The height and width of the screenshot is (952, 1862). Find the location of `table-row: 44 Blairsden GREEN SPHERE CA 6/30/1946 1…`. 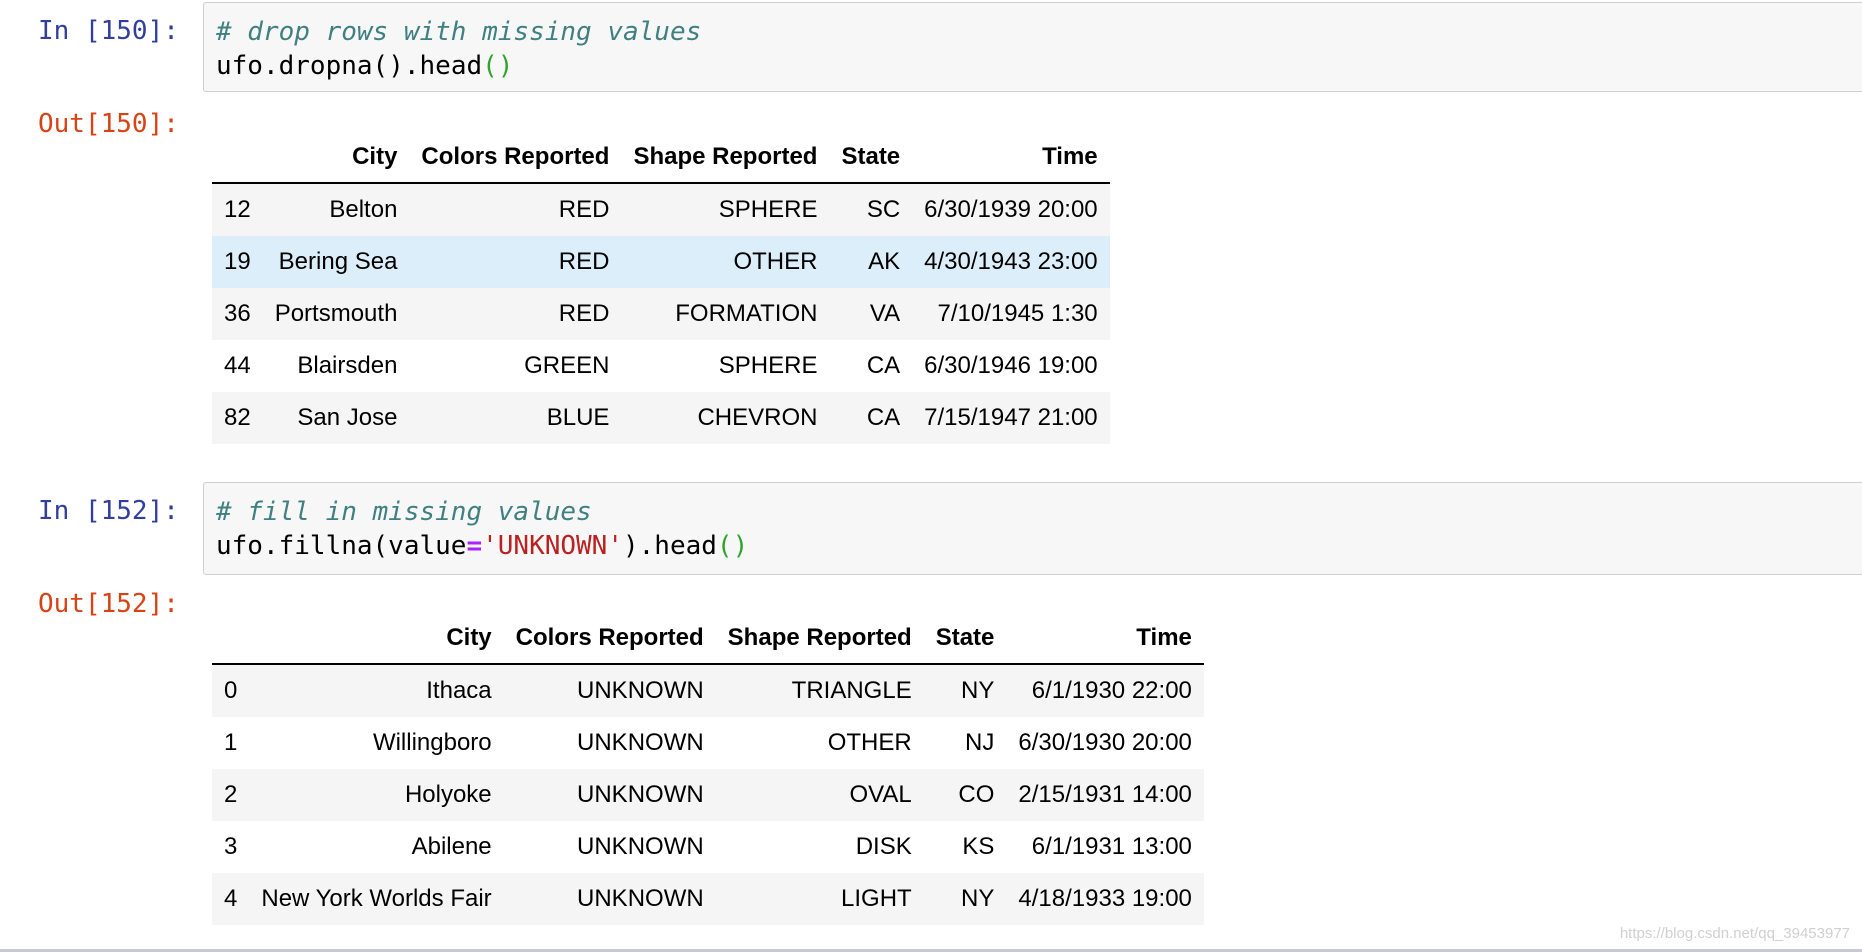

table-row: 44 Blairsden GREEN SPHERE CA 6/30/1946 1… is located at coordinates (661, 366).